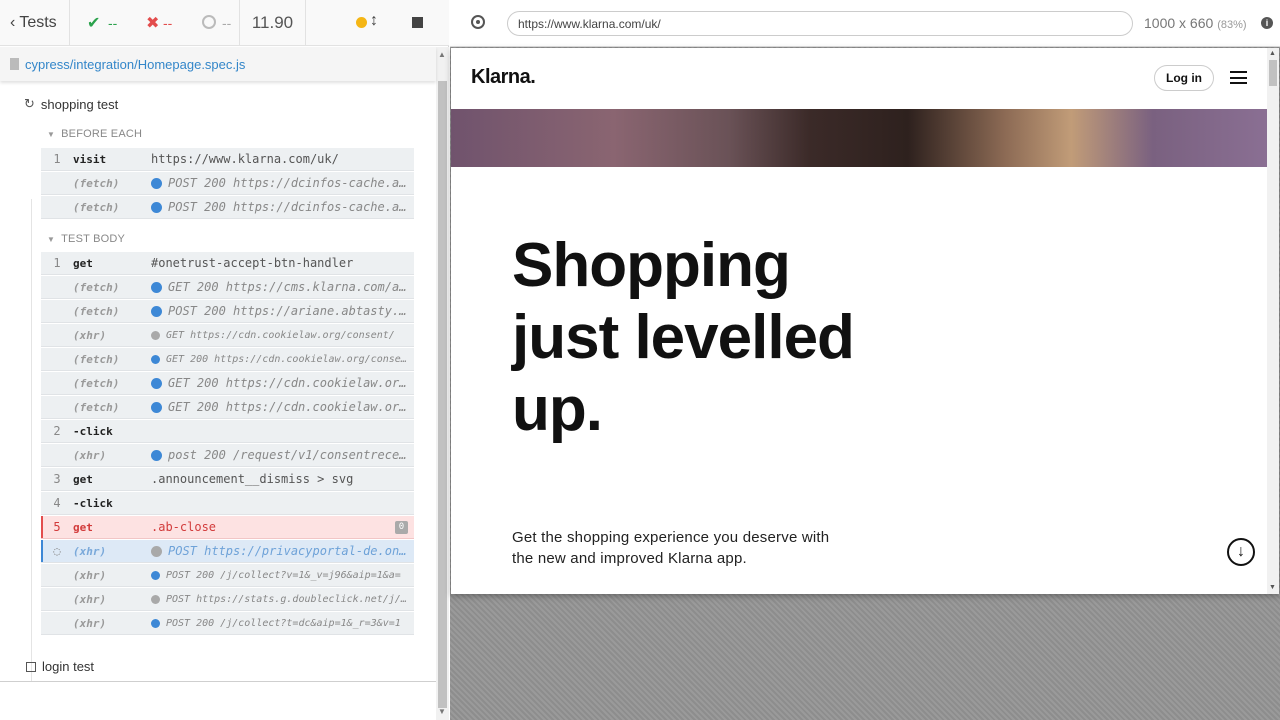 This screenshot has height=720, width=1280. I want to click on command-message: .ab-close, so click(282, 527).